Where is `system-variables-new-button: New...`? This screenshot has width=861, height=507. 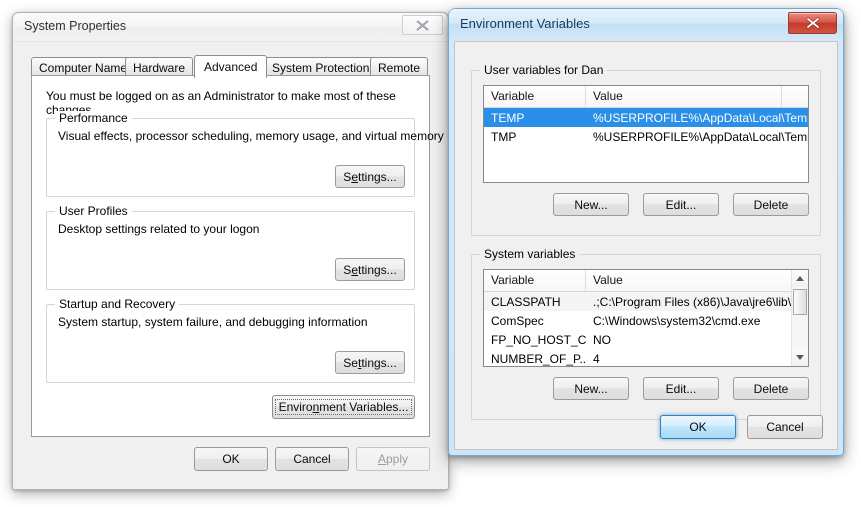
system-variables-new-button: New... is located at coordinates (591, 388).